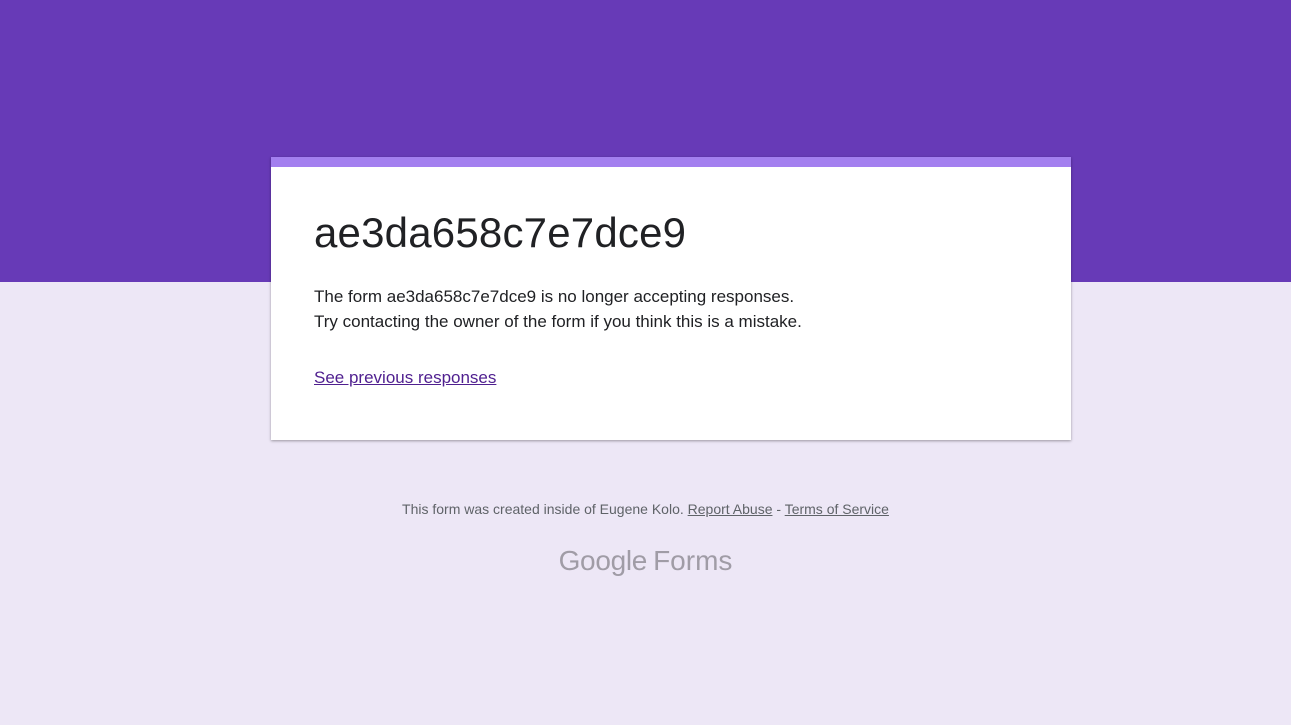 The width and height of the screenshot is (1291, 725). What do you see at coordinates (671, 162) in the screenshot?
I see `card-accent-bar` at bounding box center [671, 162].